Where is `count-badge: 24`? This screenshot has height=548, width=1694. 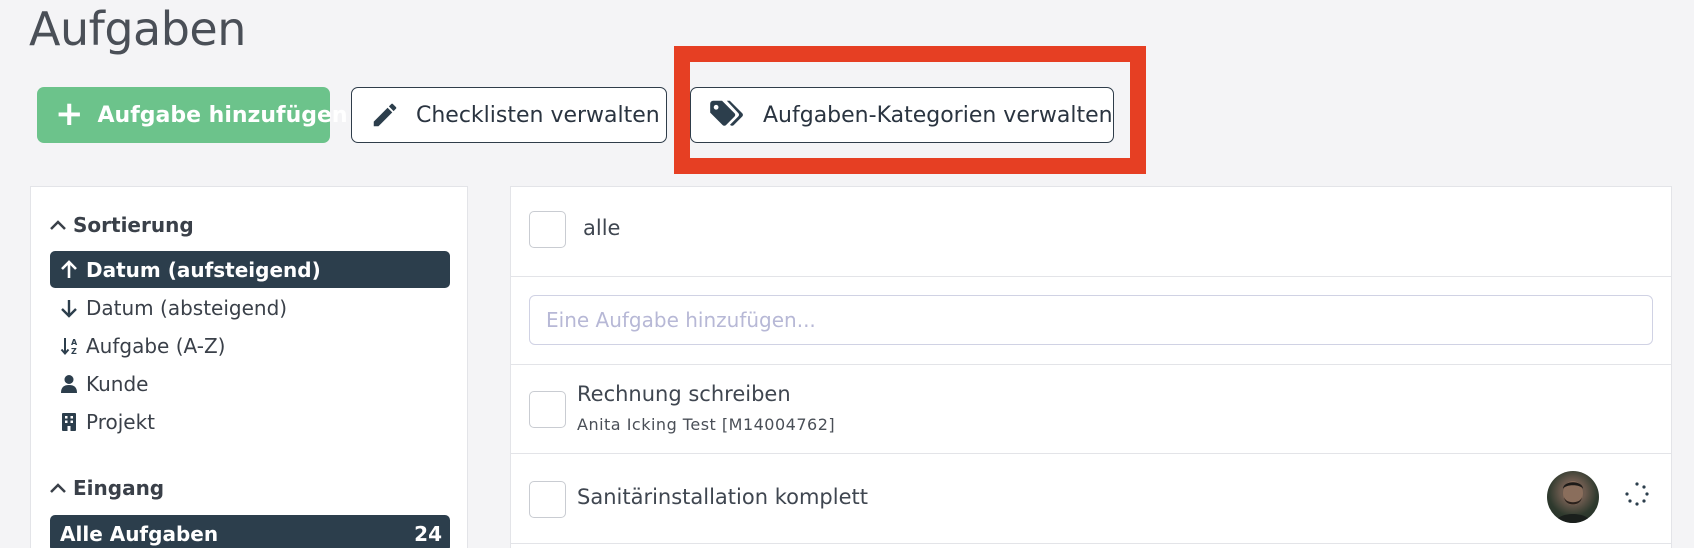 count-badge: 24 is located at coordinates (428, 533).